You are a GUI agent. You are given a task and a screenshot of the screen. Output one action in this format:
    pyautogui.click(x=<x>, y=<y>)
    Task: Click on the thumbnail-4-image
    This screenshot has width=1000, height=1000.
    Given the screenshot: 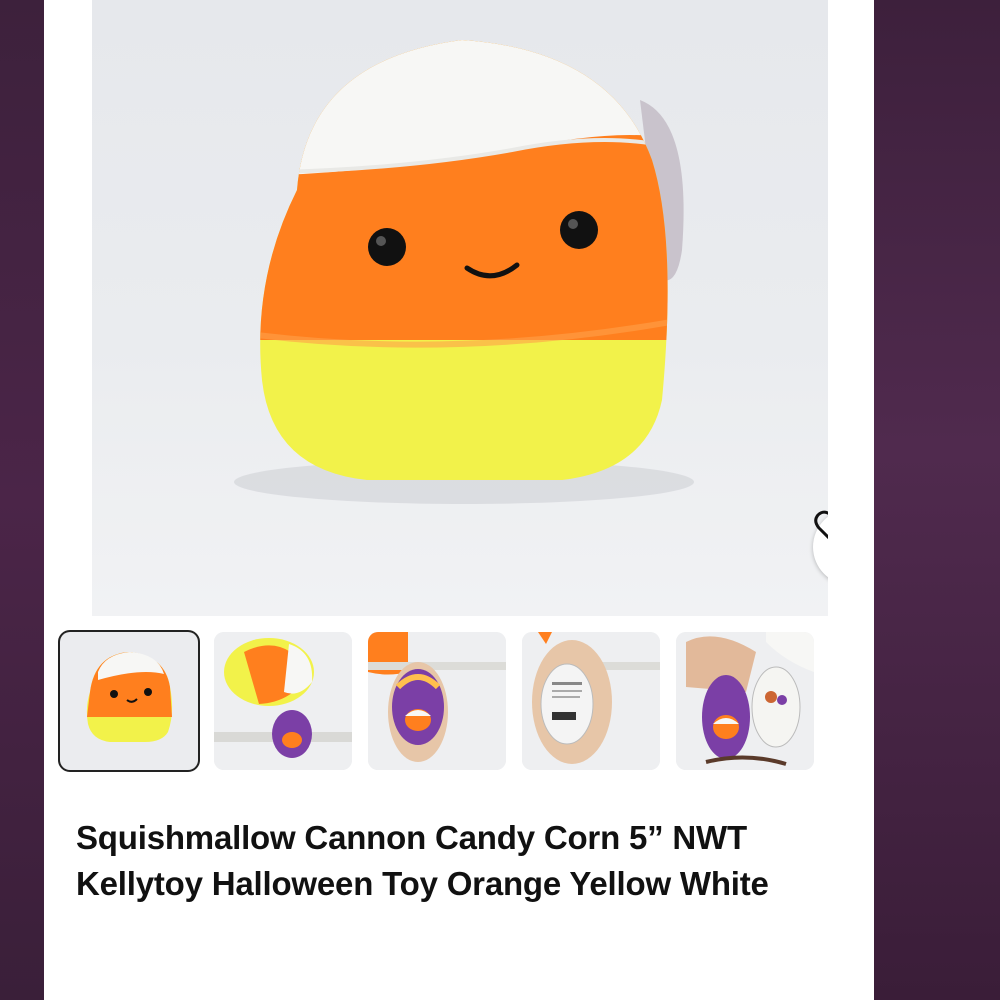 What is the action you would take?
    pyautogui.click(x=591, y=701)
    